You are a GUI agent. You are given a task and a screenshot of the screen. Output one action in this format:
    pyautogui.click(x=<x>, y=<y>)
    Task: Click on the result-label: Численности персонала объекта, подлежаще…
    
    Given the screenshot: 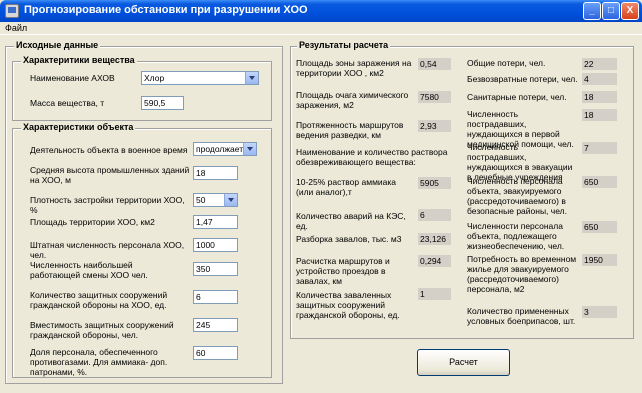 What is the action you would take?
    pyautogui.click(x=516, y=236)
    